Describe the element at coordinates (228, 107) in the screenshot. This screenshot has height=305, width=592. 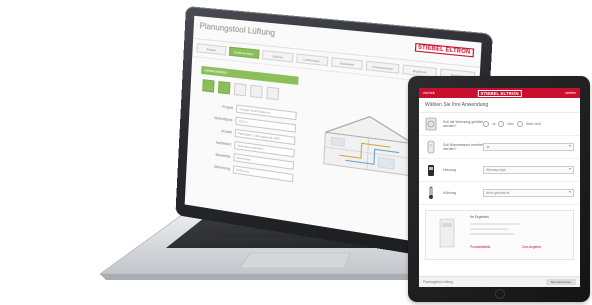
I see `form-label: Projekt` at that location.